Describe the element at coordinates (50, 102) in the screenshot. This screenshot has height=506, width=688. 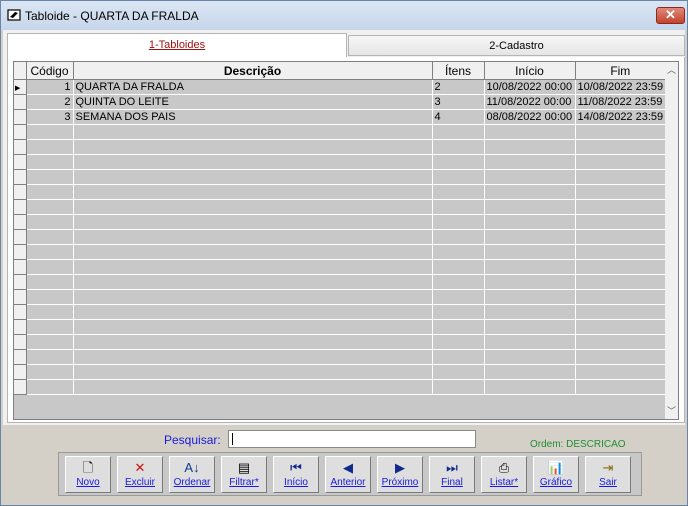
I see `grid-cell-codigo: 2` at that location.